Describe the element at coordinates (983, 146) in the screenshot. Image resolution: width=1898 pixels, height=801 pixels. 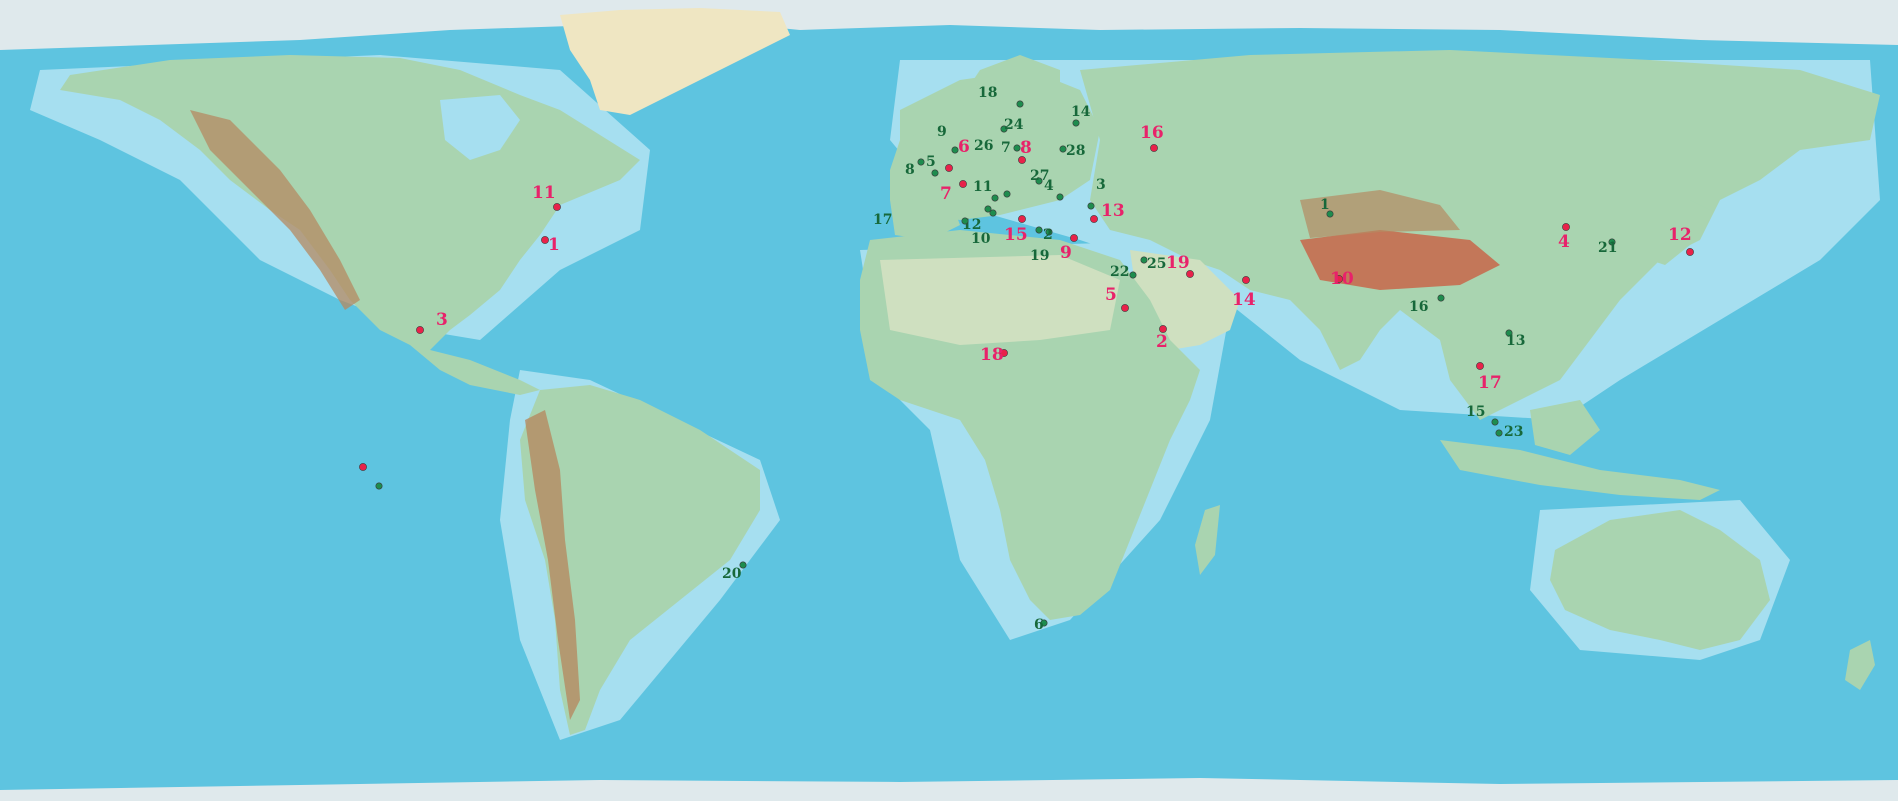
I see `green-marker-label: 26` at that location.